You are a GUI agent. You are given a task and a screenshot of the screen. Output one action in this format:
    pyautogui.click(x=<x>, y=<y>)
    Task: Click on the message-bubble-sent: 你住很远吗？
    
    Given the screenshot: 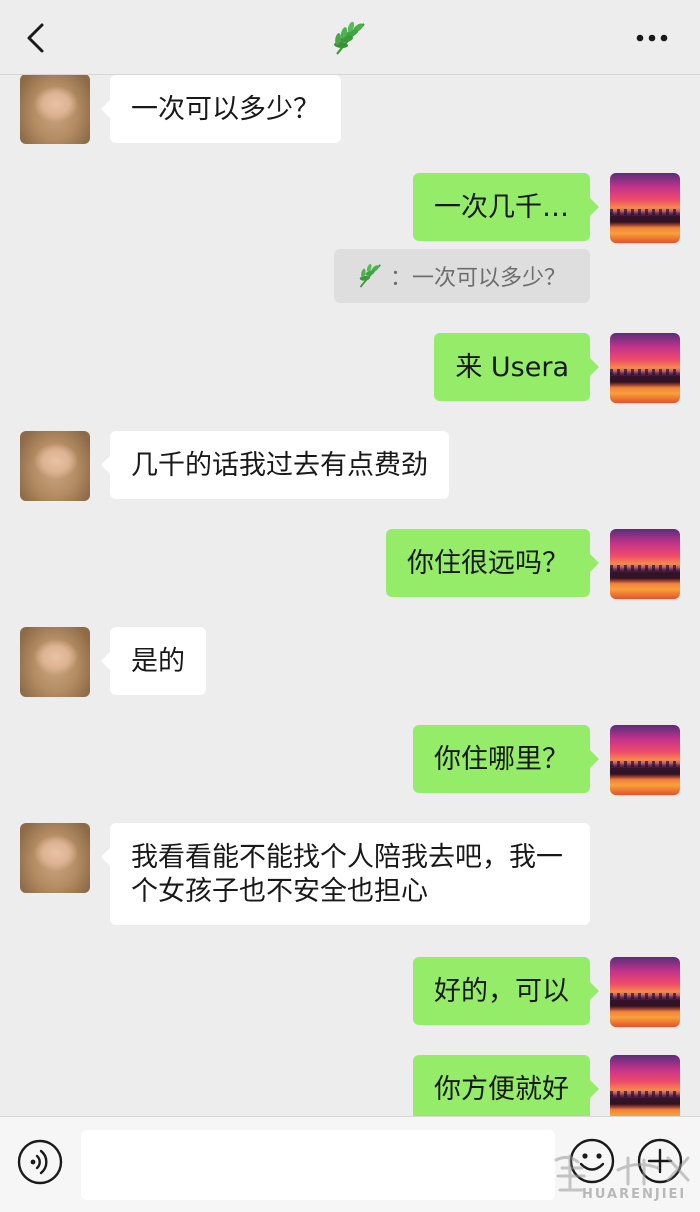 What is the action you would take?
    pyautogui.click(x=492, y=563)
    